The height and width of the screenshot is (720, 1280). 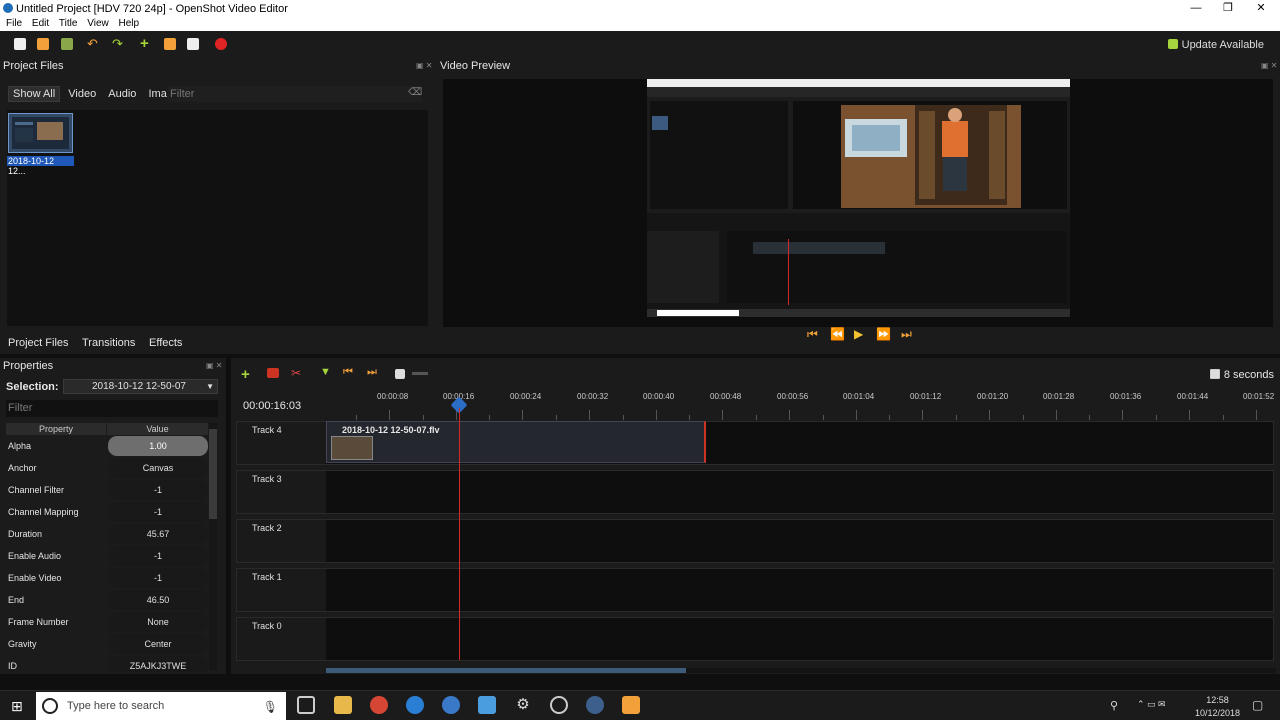 I want to click on zoom-seconds-toggle: 8 seconds, so click(x=1241, y=375).